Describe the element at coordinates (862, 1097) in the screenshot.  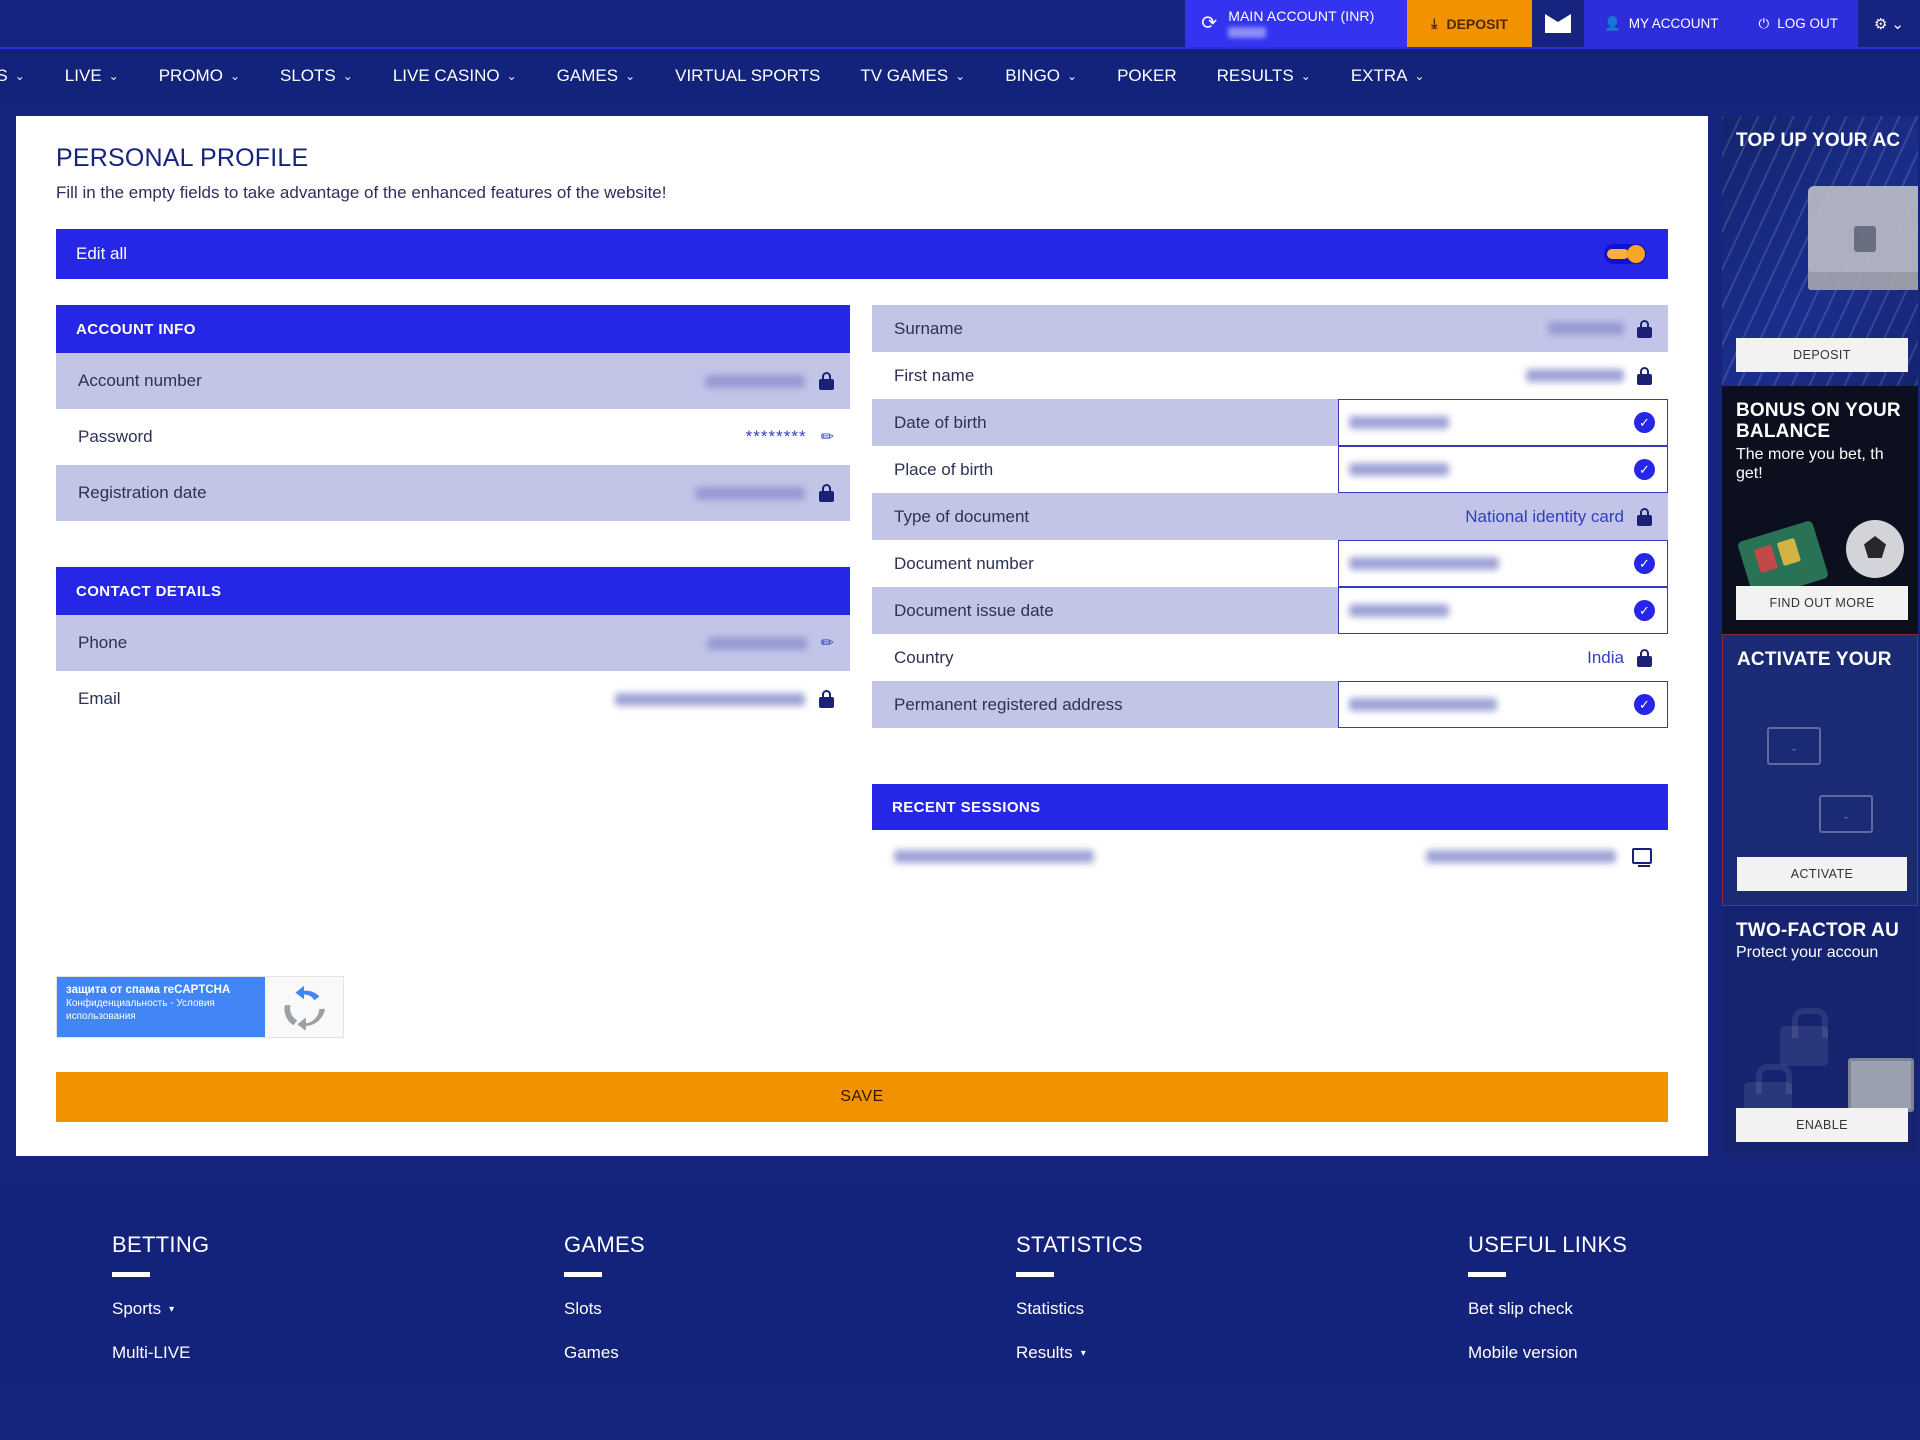
I see `save-button: SAVE` at that location.